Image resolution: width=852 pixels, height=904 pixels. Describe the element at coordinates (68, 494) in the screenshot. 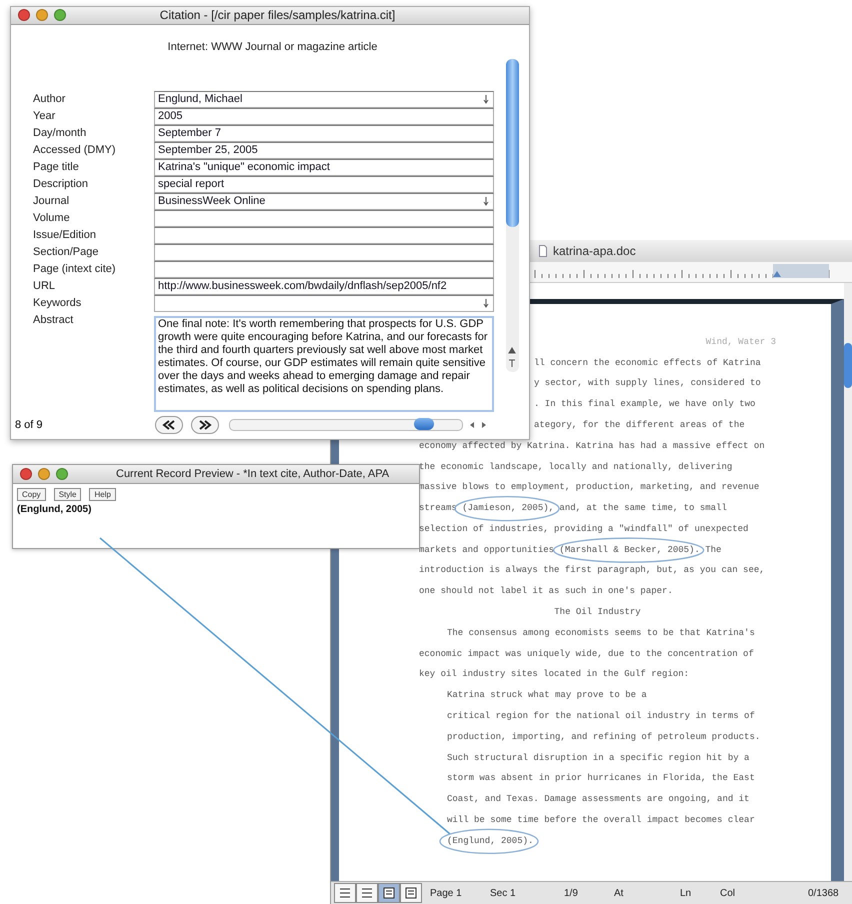

I see `toolbar-button: Style` at that location.